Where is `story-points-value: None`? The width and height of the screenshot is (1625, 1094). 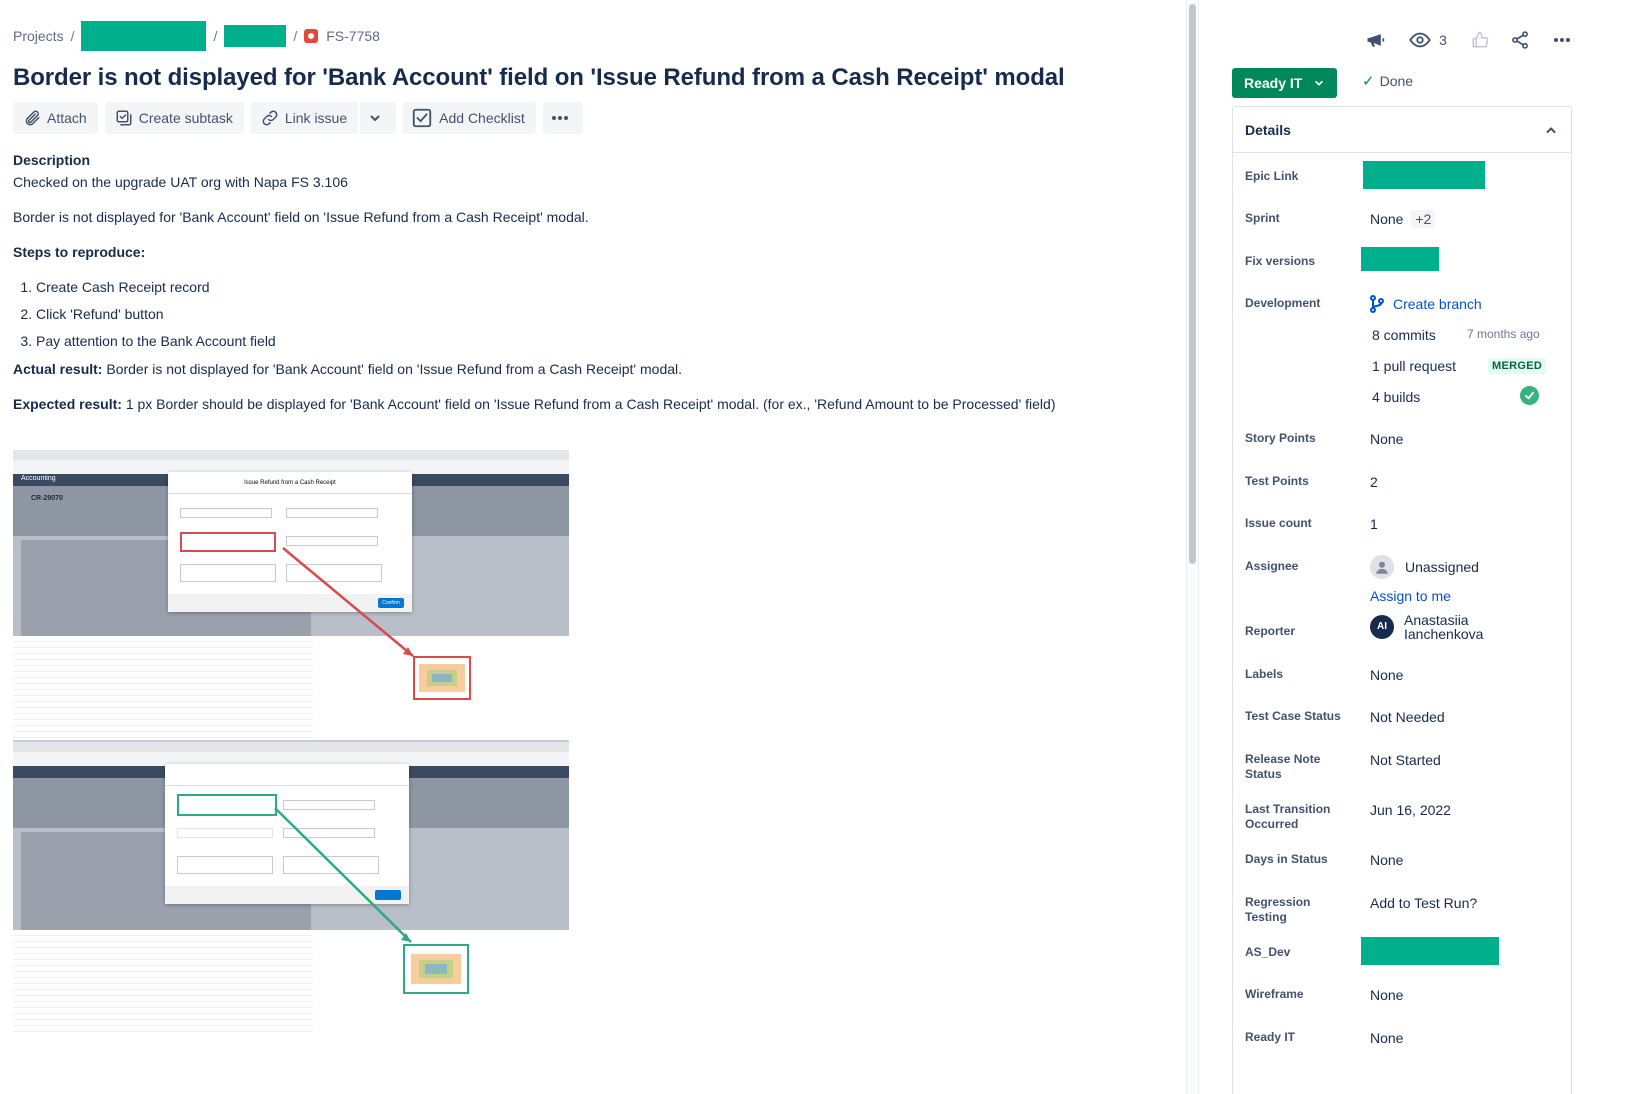
story-points-value: None is located at coordinates (1386, 439).